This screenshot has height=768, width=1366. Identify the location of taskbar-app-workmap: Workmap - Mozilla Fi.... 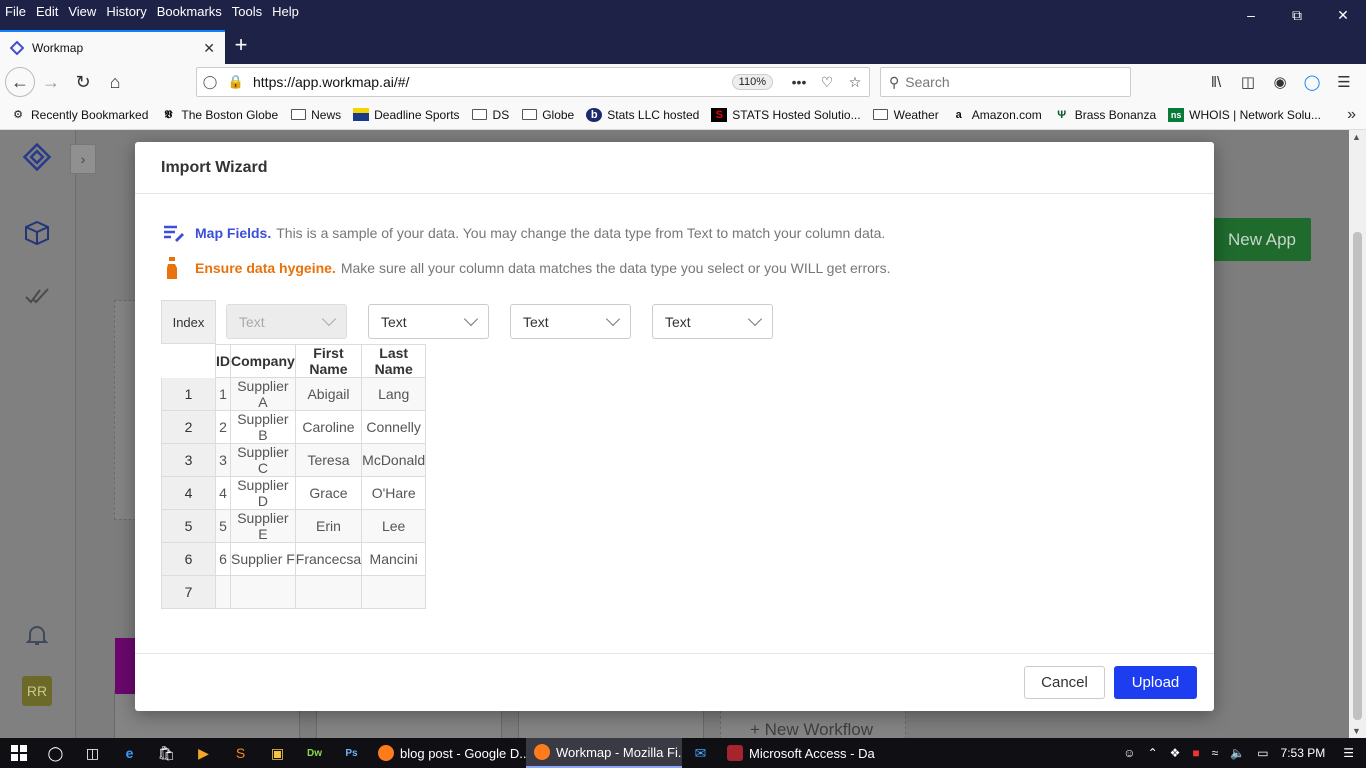
(604, 753).